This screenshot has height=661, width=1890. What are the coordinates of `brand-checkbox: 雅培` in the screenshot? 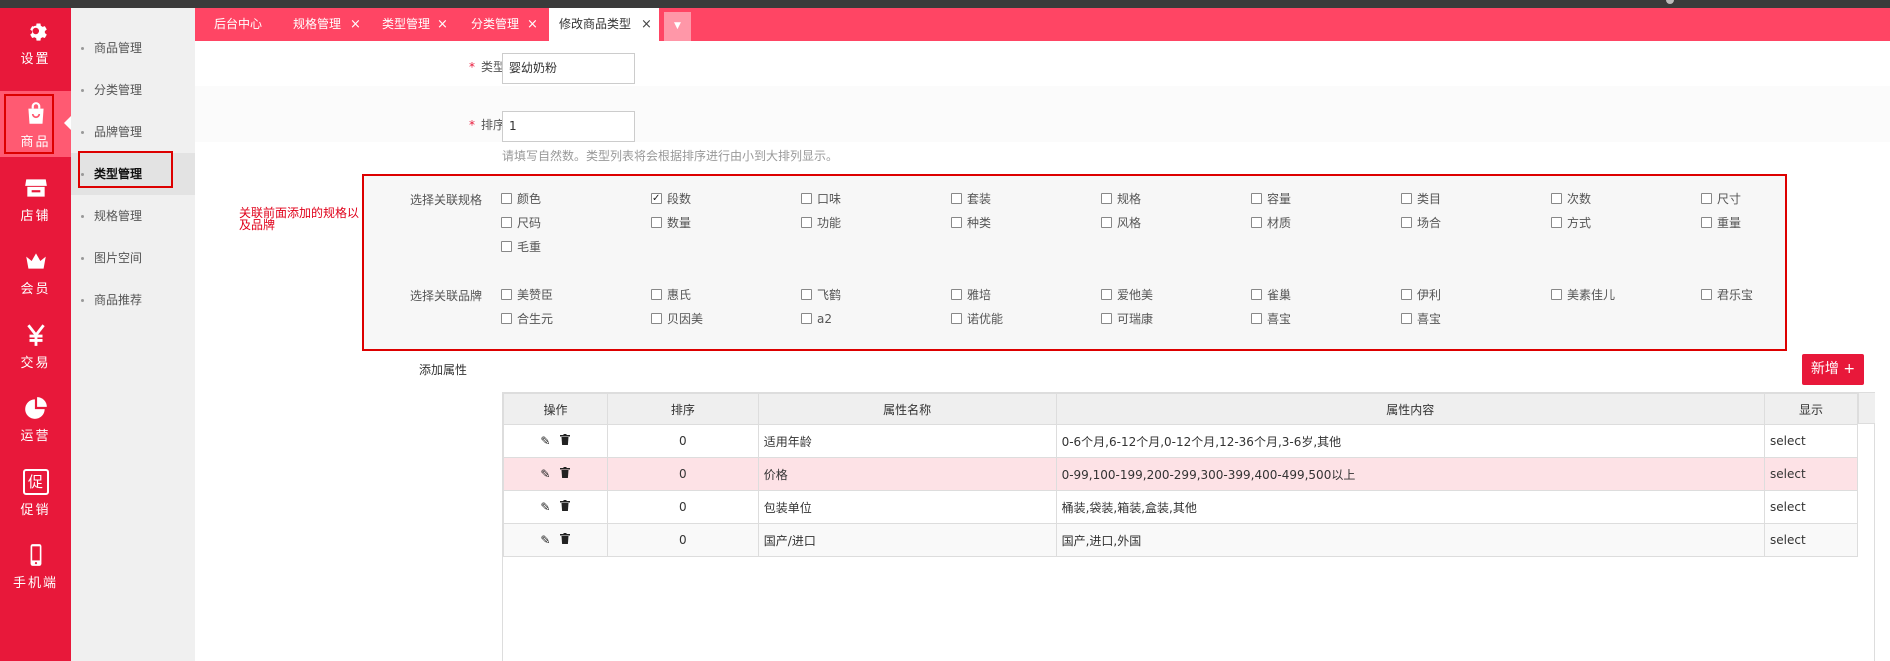 It's located at (971, 295).